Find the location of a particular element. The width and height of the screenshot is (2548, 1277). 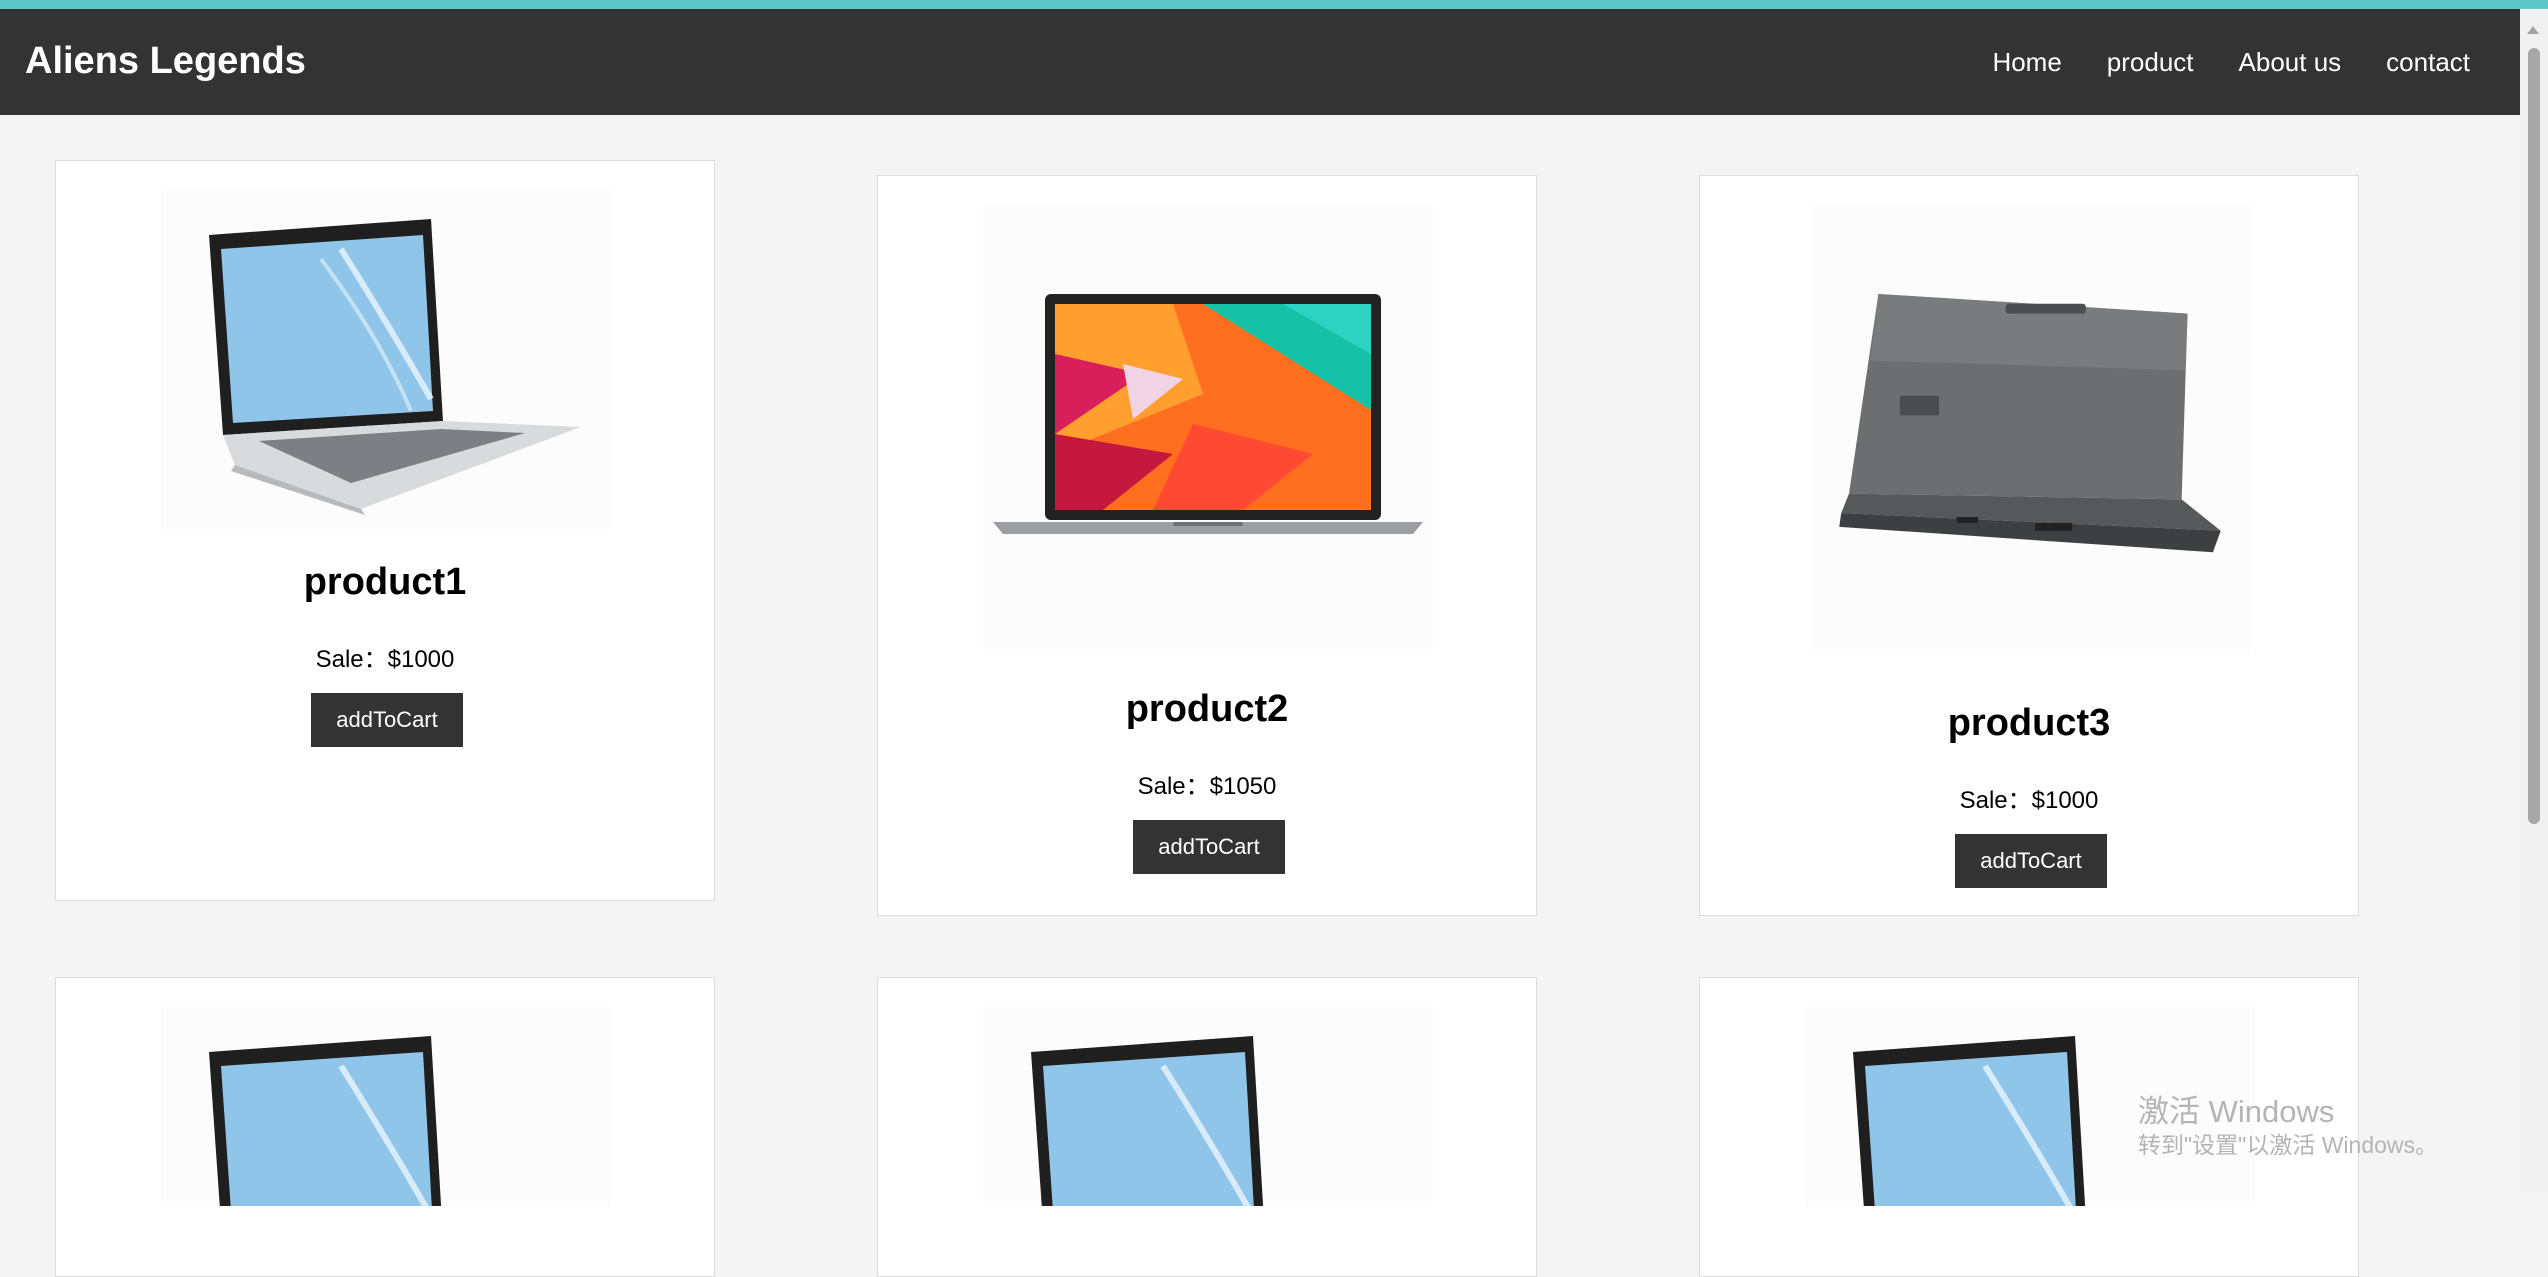

product-title: product2 is located at coordinates (1207, 709).